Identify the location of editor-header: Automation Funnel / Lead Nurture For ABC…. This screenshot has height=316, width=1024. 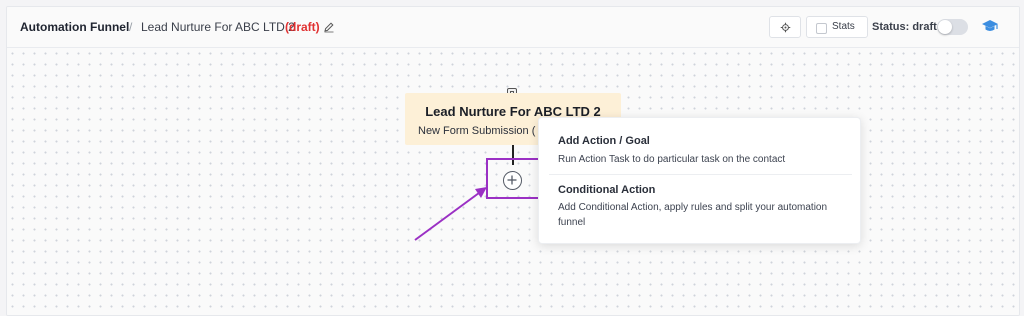
(513, 27).